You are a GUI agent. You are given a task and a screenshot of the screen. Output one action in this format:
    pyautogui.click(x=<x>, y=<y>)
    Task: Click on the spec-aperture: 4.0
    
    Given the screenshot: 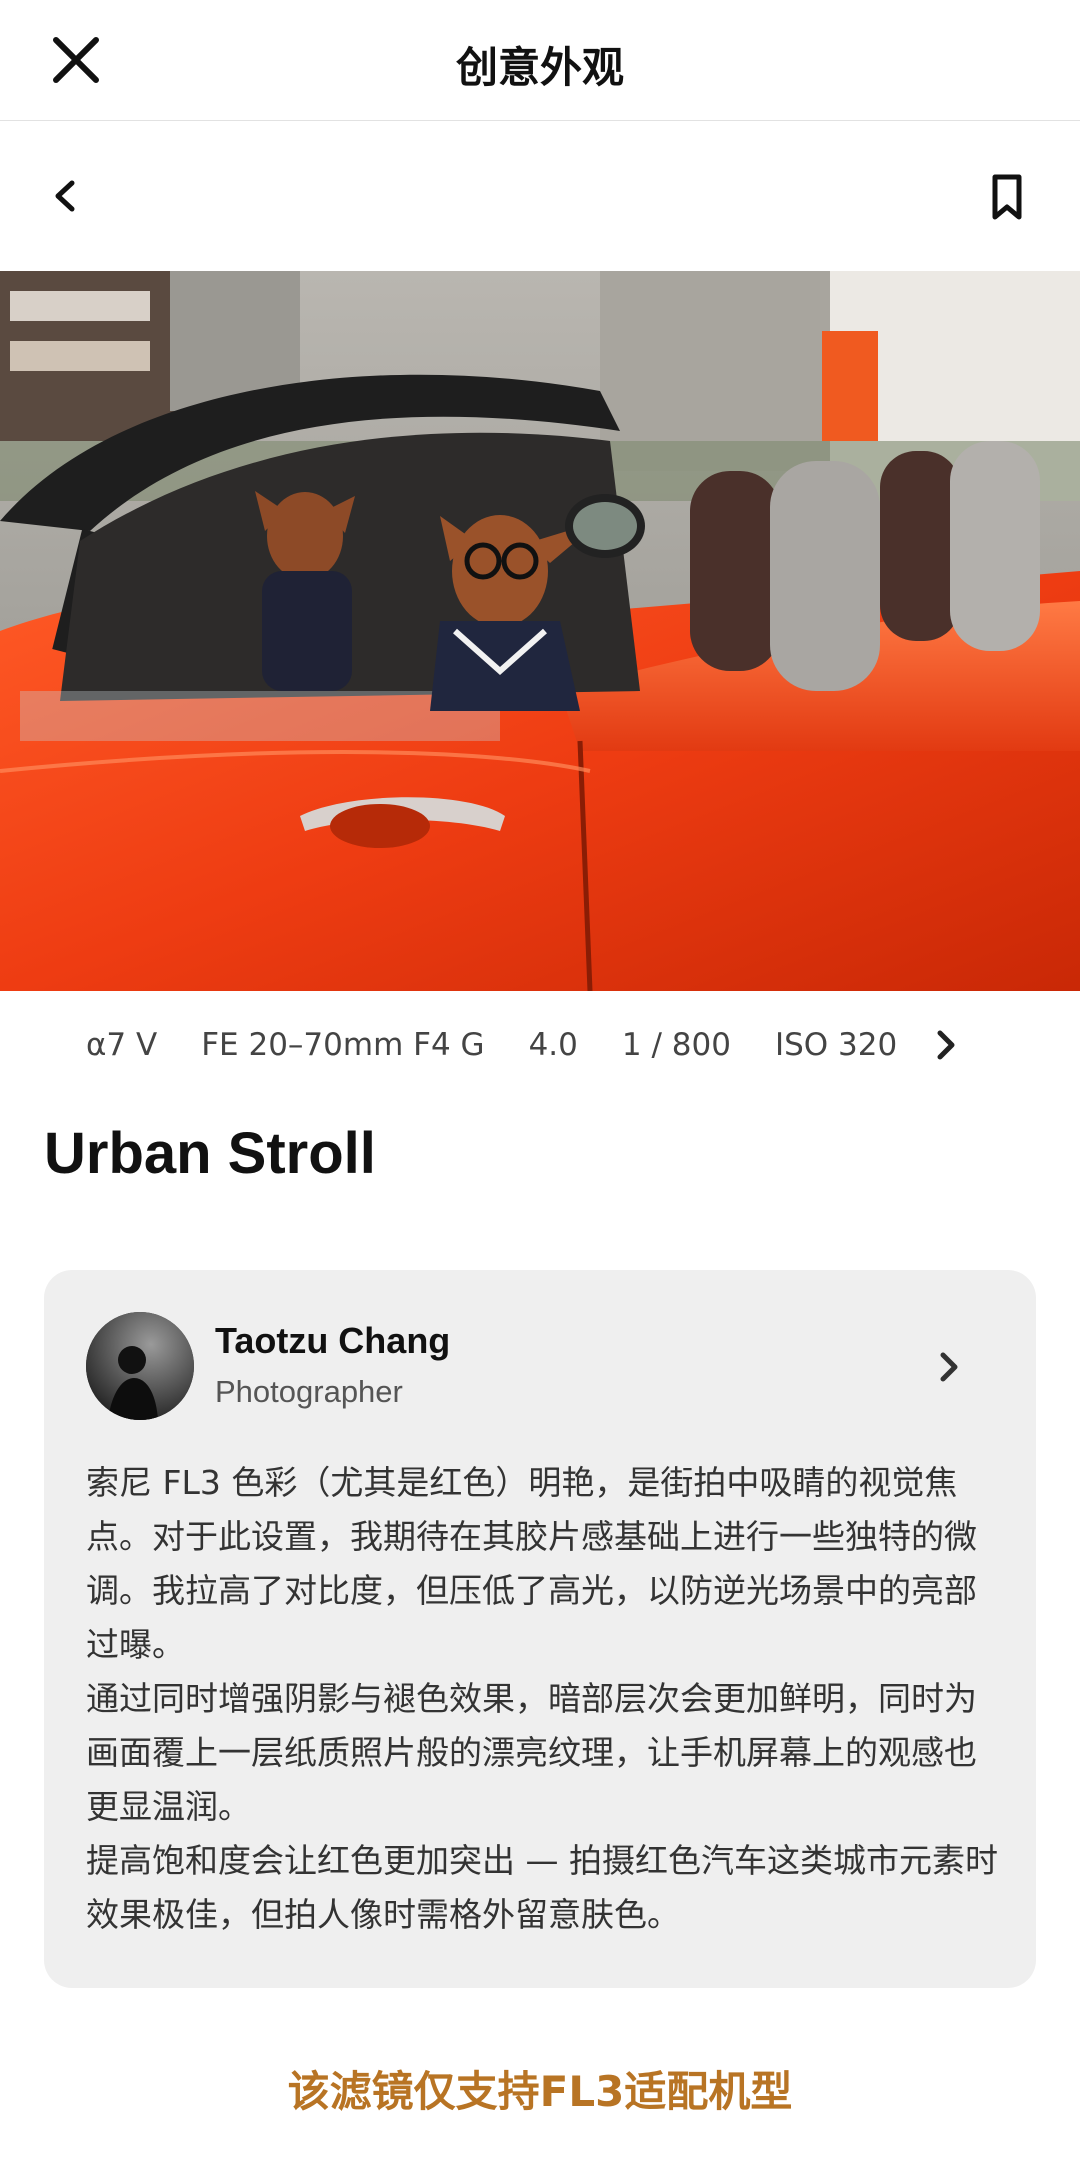 What is the action you would take?
    pyautogui.click(x=553, y=1045)
    